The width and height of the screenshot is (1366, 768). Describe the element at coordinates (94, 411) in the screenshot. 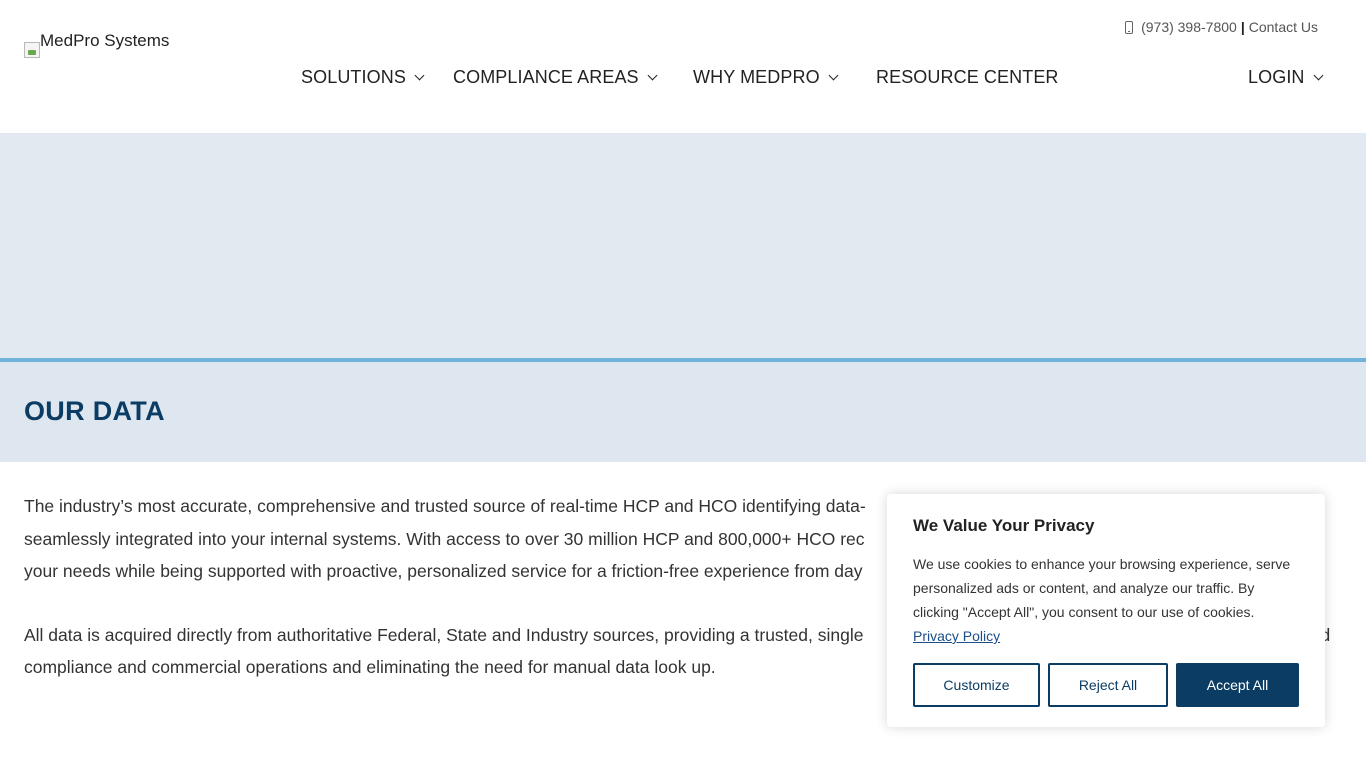

I see `page-title: OUR DATA` at that location.